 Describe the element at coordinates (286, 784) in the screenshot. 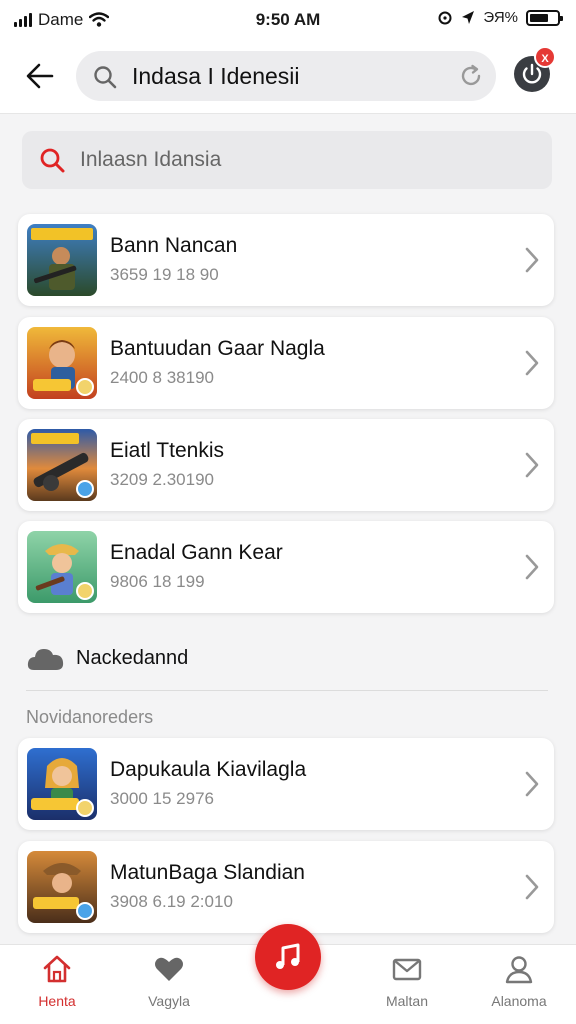

I see `result-card: Dapukaula Kiavilagla 3000 15 2976` at that location.